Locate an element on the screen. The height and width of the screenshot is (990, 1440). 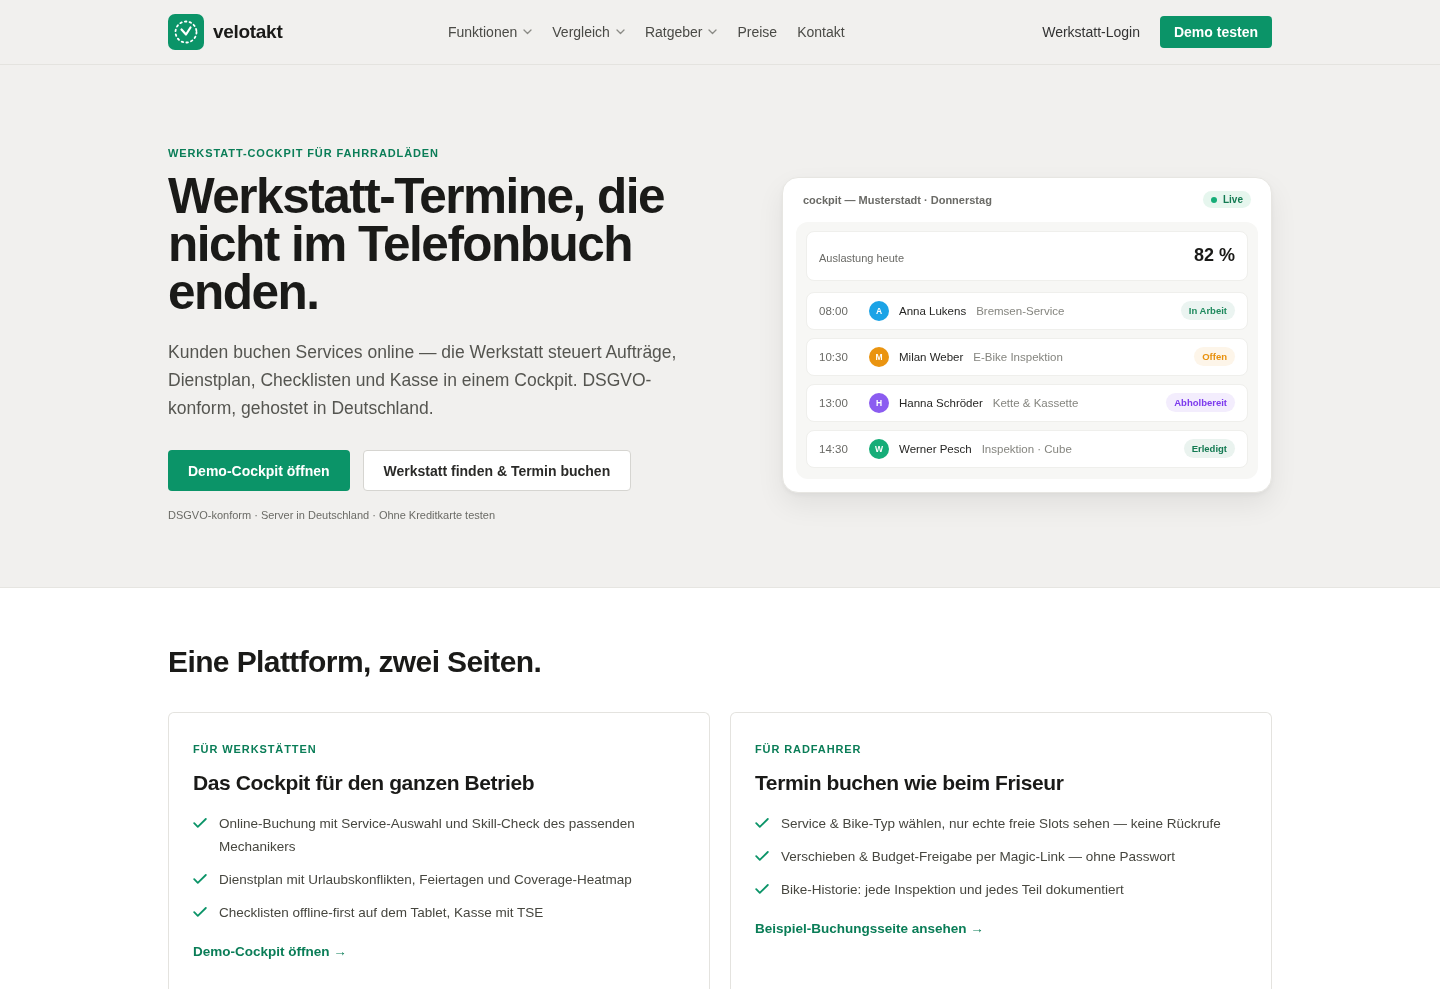
nav-link: Vergleich is located at coordinates (588, 32).